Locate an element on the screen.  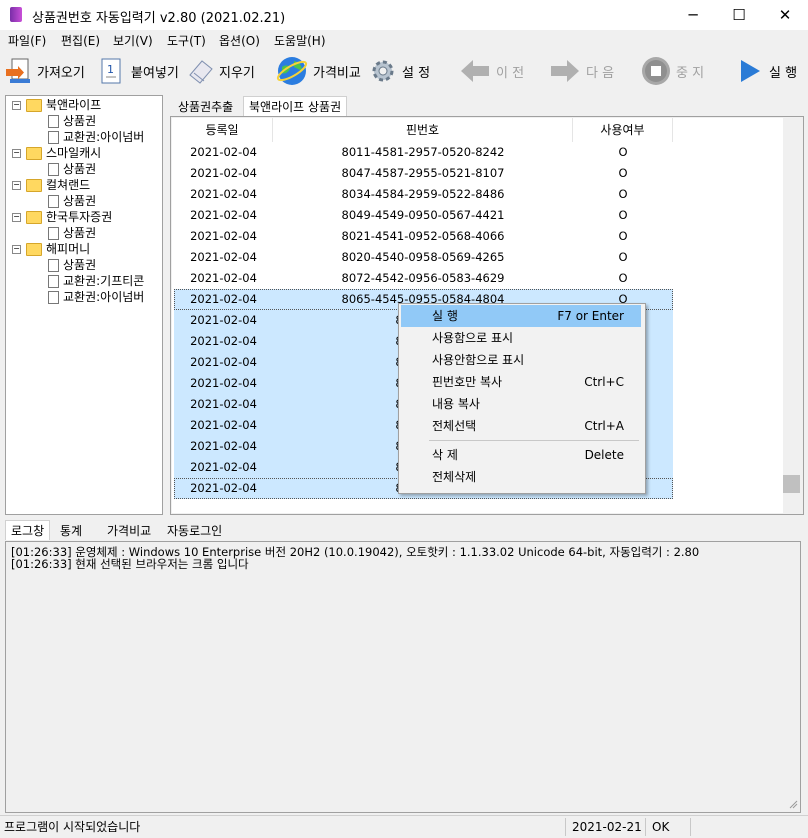
pin-cell: 8072-4542-0956-0583-4629 is located at coordinates (423, 278).